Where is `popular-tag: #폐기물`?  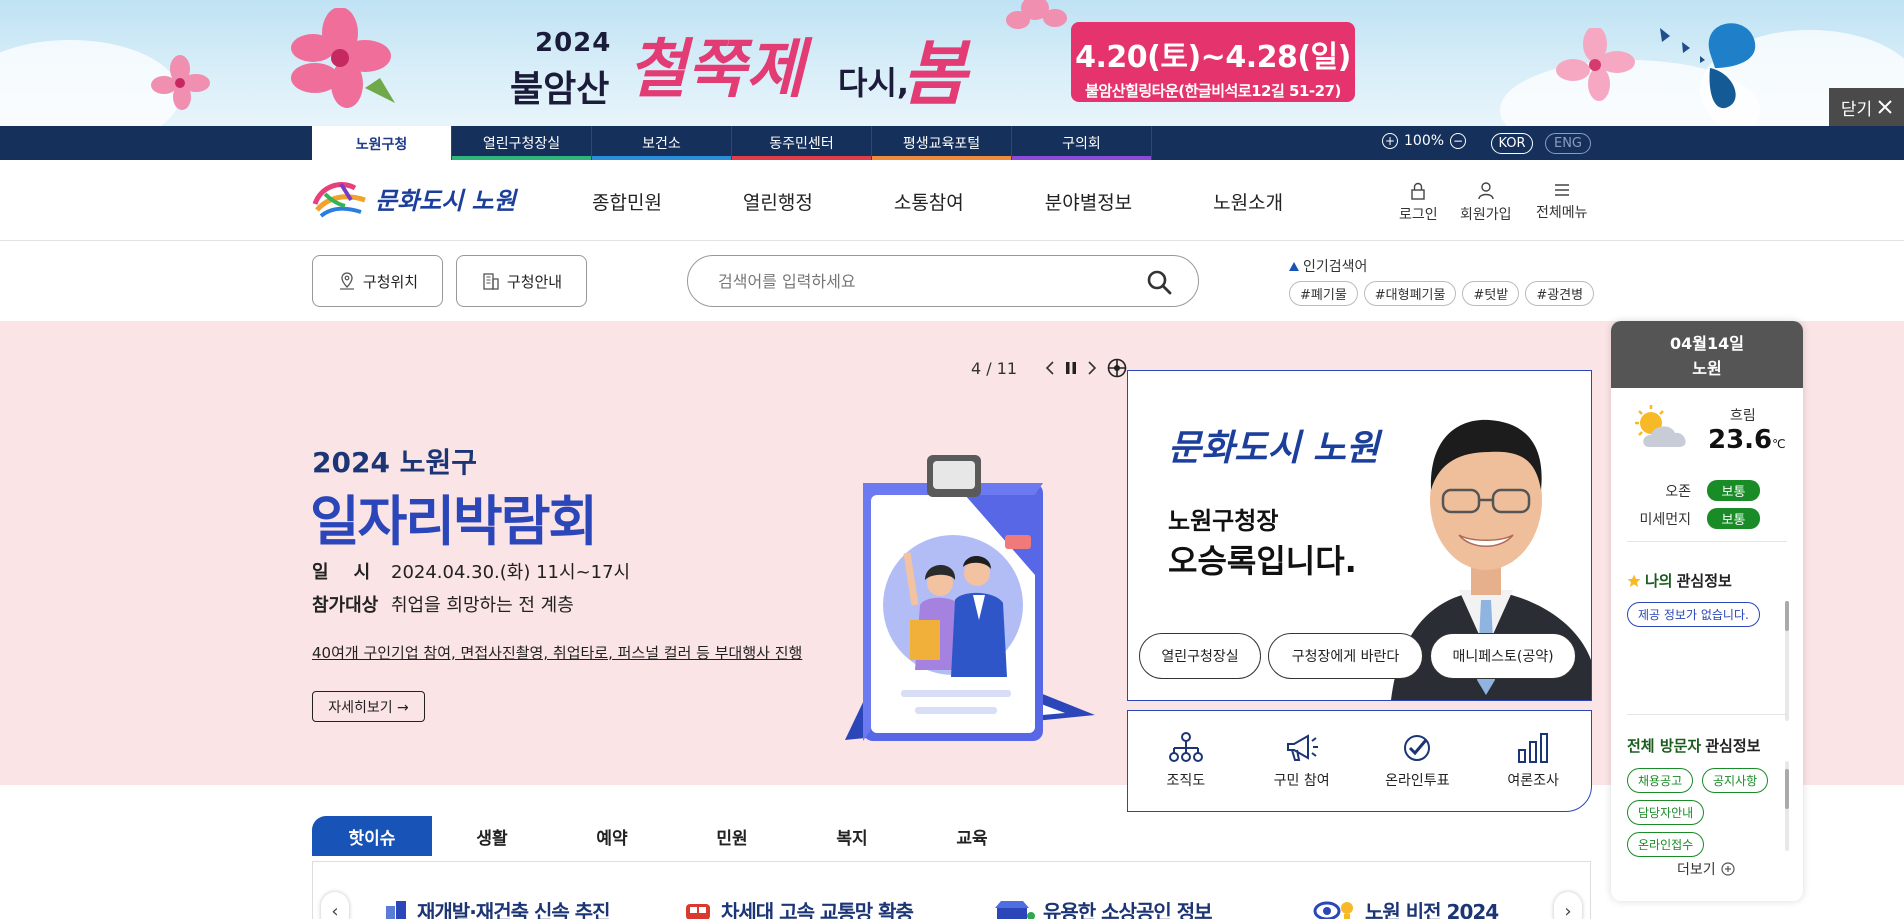 popular-tag: #폐기물 is located at coordinates (1323, 293).